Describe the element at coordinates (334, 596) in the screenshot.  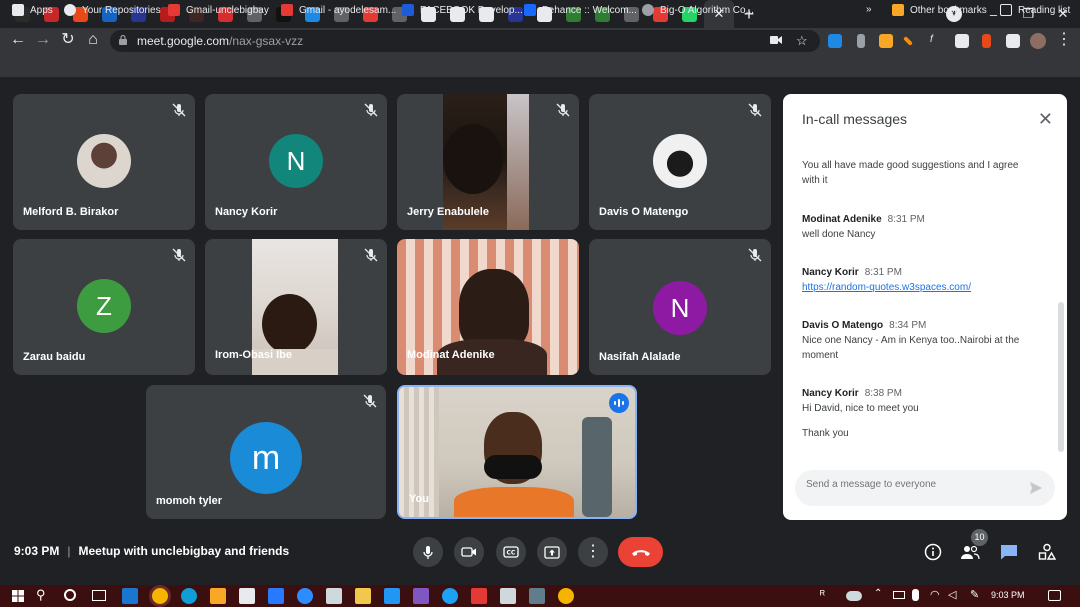
I see `terminal-icon` at that location.